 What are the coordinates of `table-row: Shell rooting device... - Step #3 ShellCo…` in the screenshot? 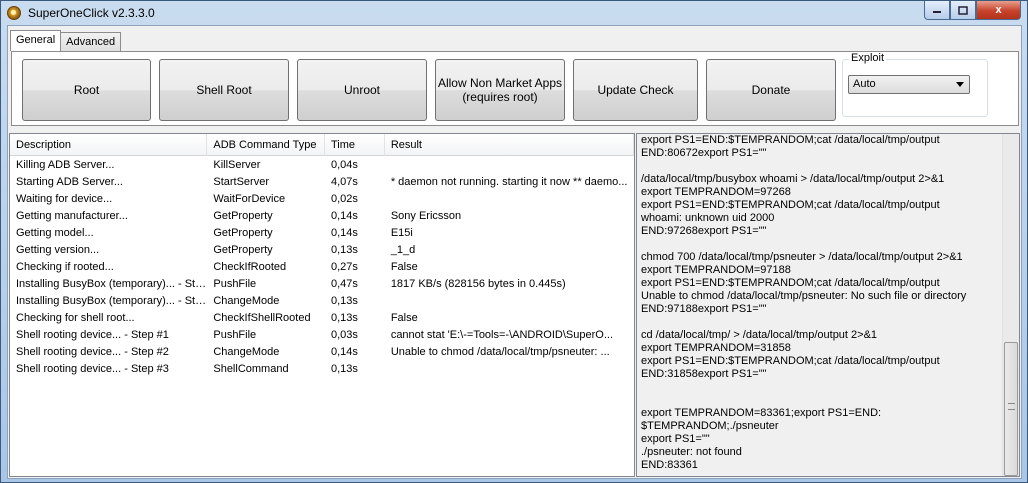 It's located at (322, 369).